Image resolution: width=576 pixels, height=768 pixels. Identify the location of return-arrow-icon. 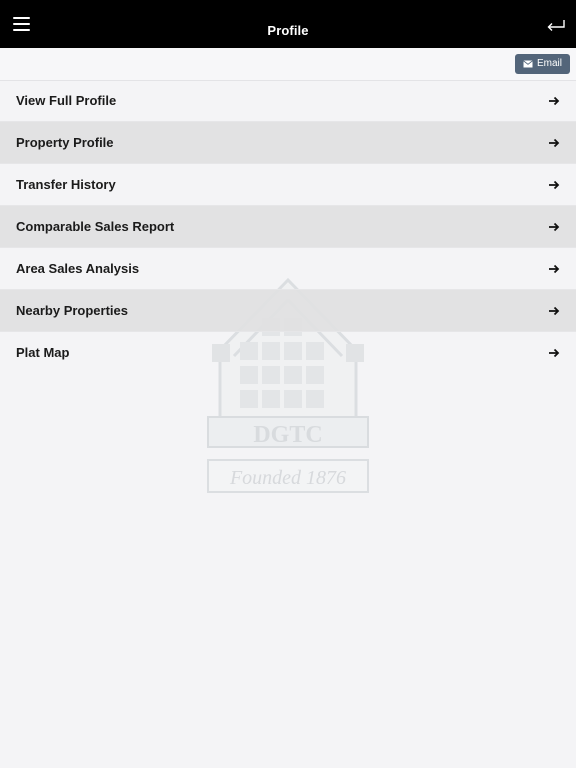
(556, 25).